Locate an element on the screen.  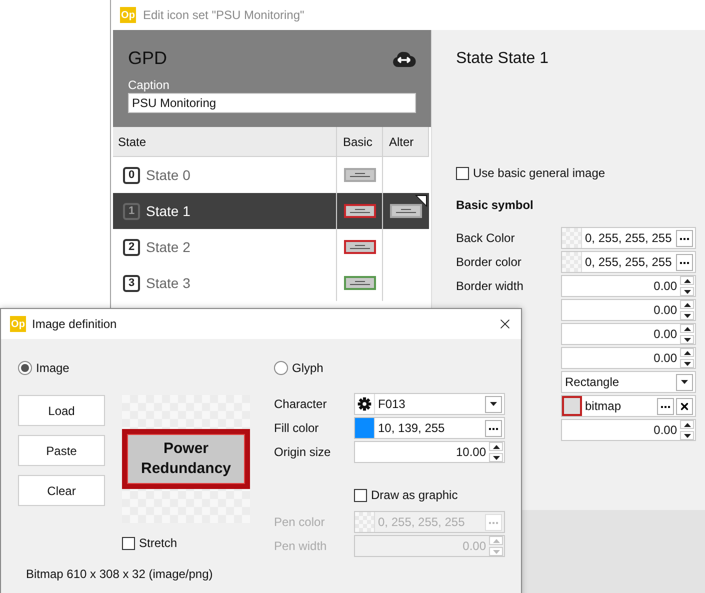
bitmap-info: Bitmap 610 x 308 x 32 (image/png) is located at coordinates (120, 574).